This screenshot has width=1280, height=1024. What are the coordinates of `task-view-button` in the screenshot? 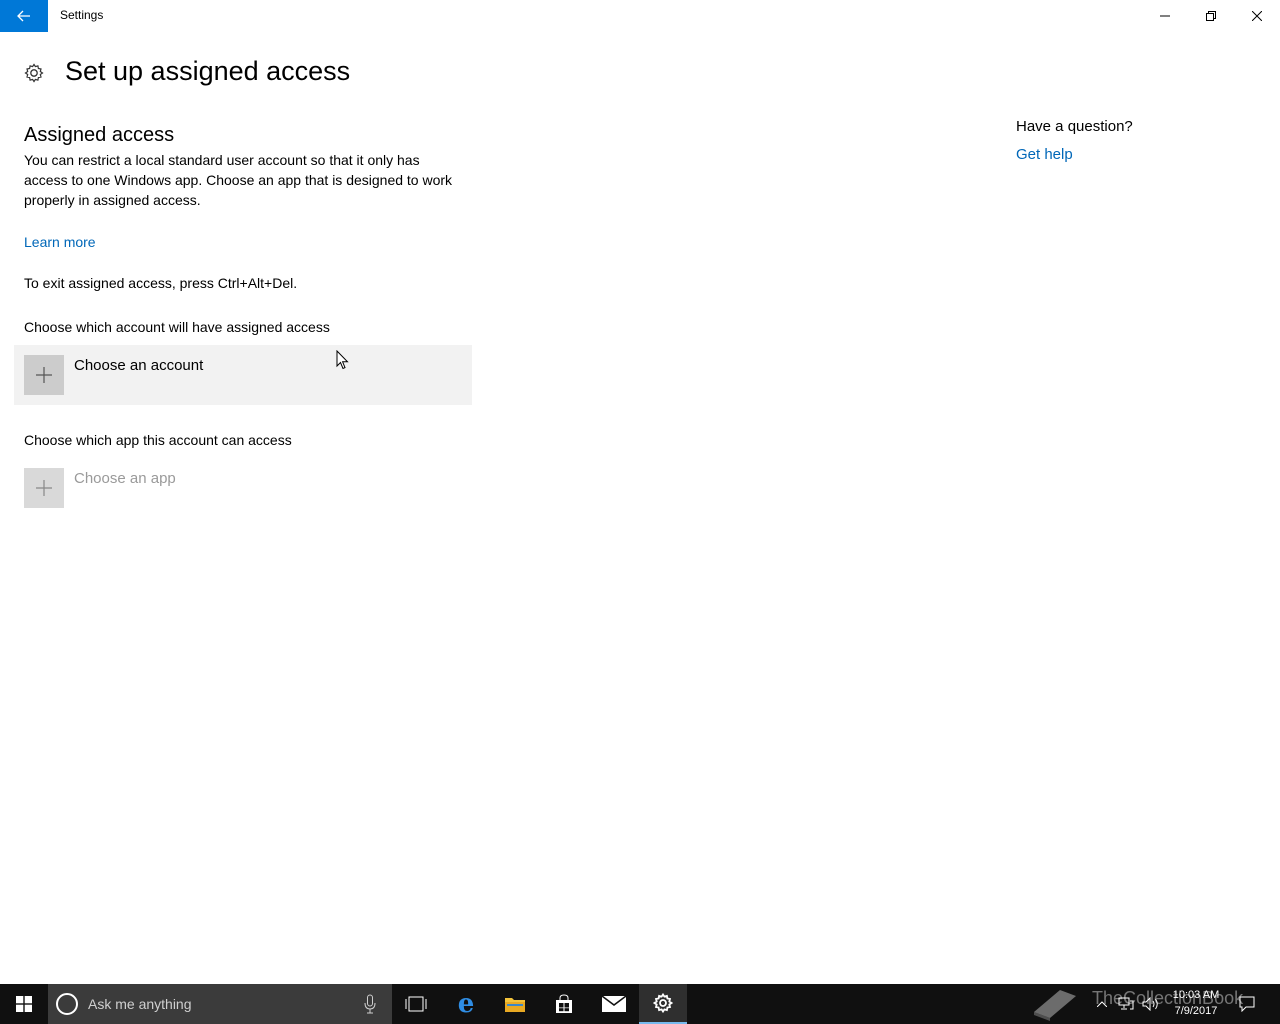 It's located at (416, 1004).